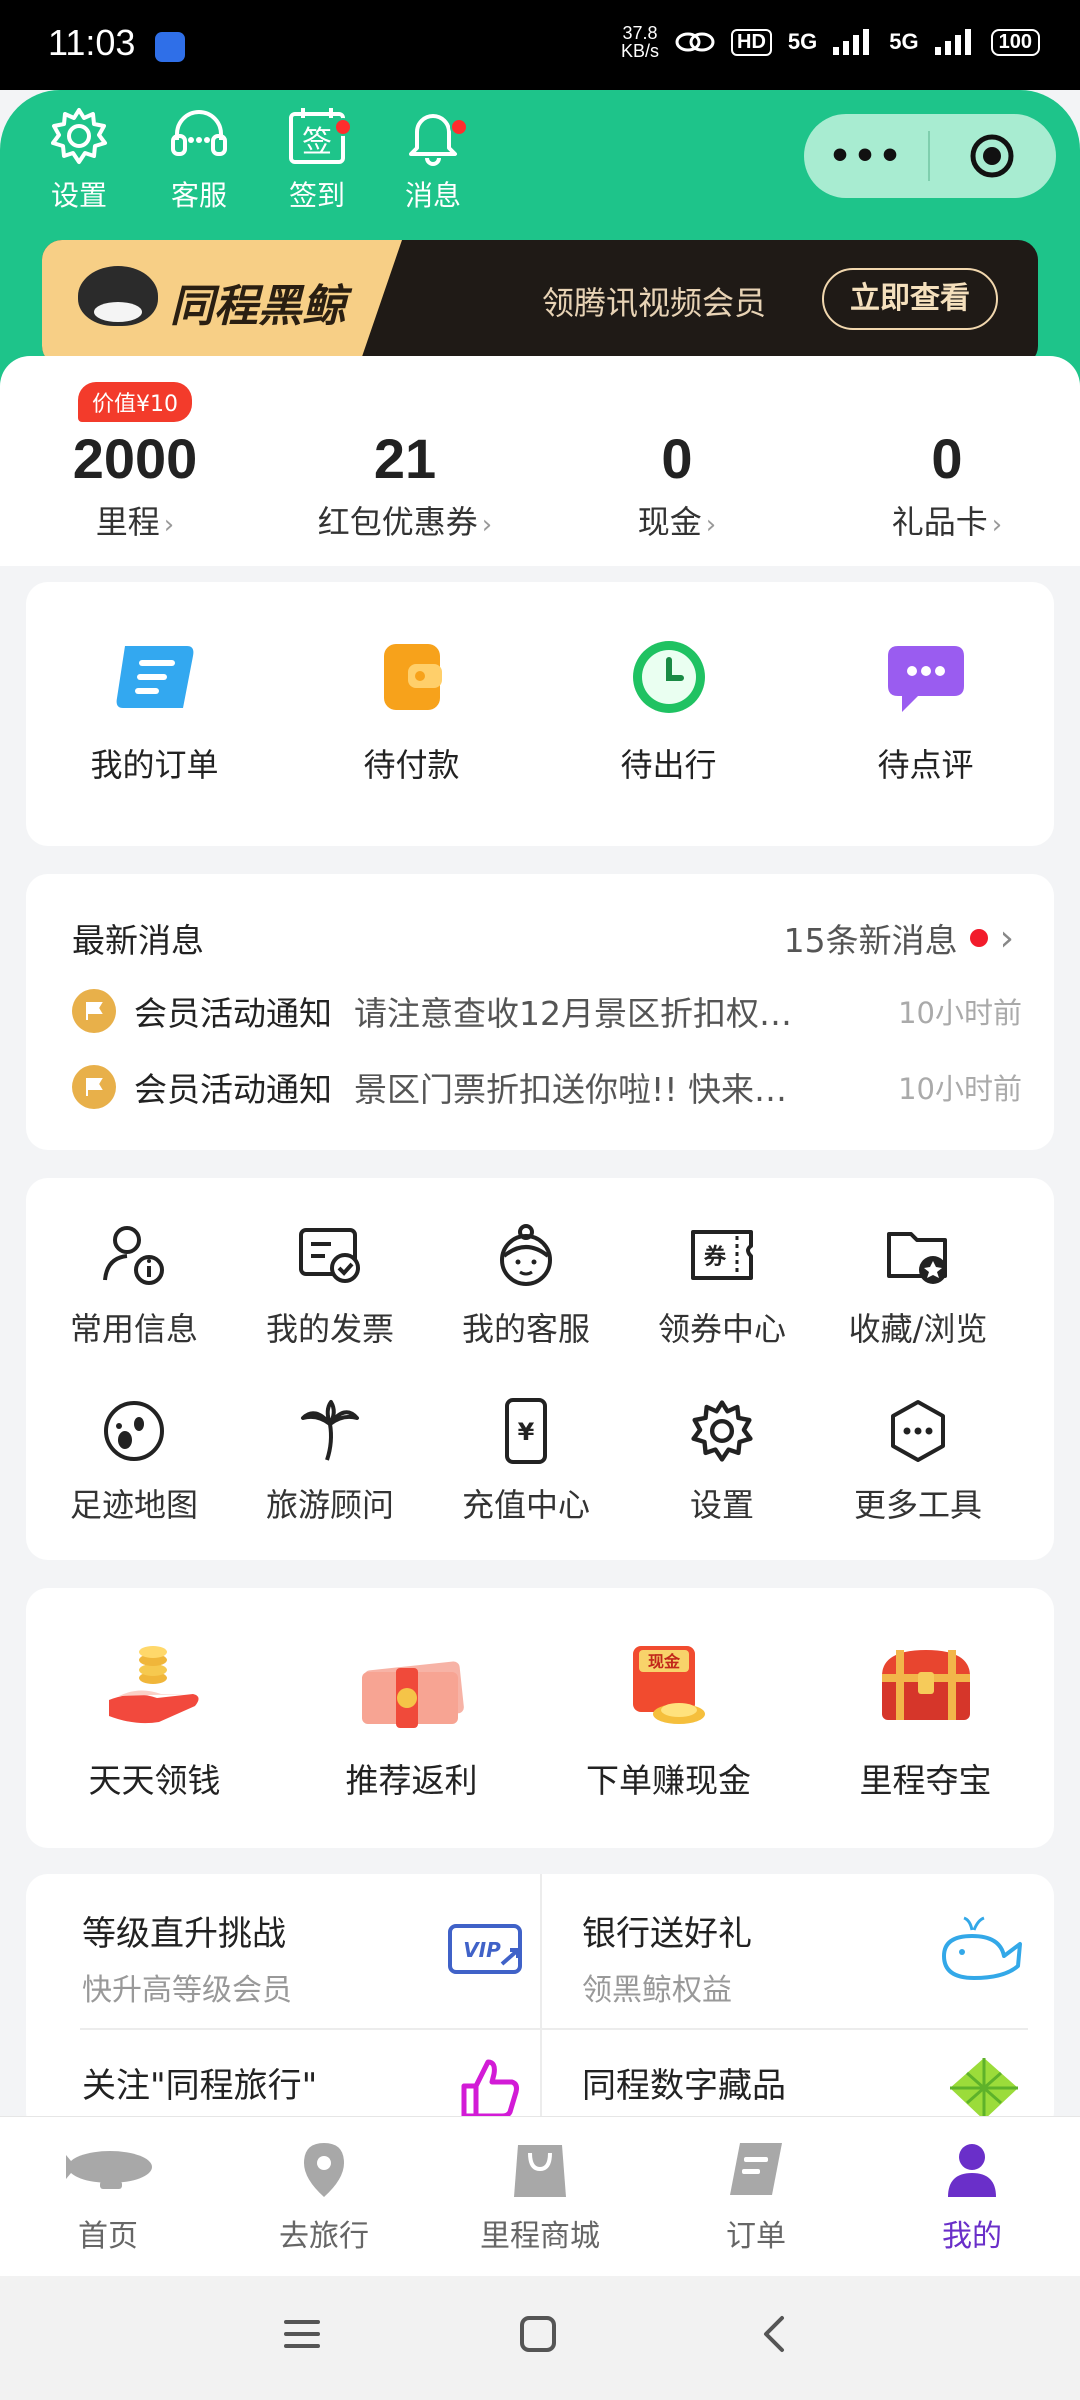 The height and width of the screenshot is (2400, 1080). Describe the element at coordinates (330, 1285) in the screenshot. I see `tool-invoice: 我的发票` at that location.